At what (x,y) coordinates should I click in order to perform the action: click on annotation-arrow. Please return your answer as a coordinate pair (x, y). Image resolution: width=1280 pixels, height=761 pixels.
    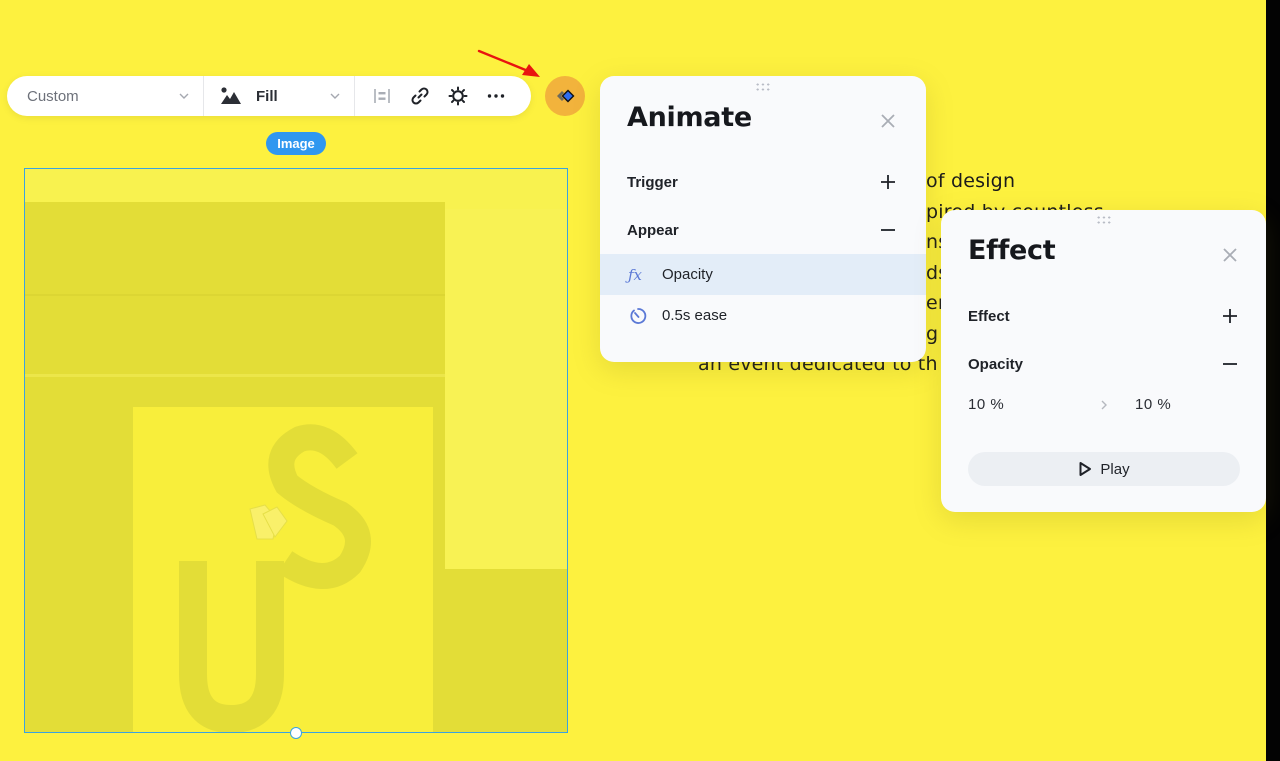
    Looking at the image, I should click on (508, 63).